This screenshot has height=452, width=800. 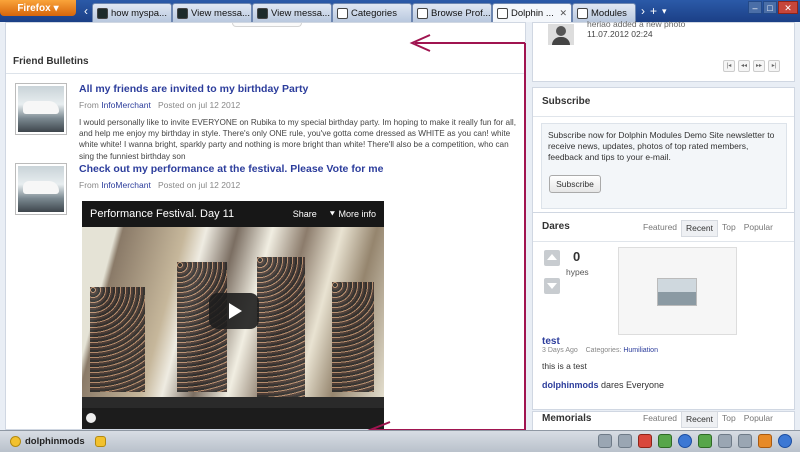 What do you see at coordinates (745, 441) in the screenshot?
I see `settings-icon` at bounding box center [745, 441].